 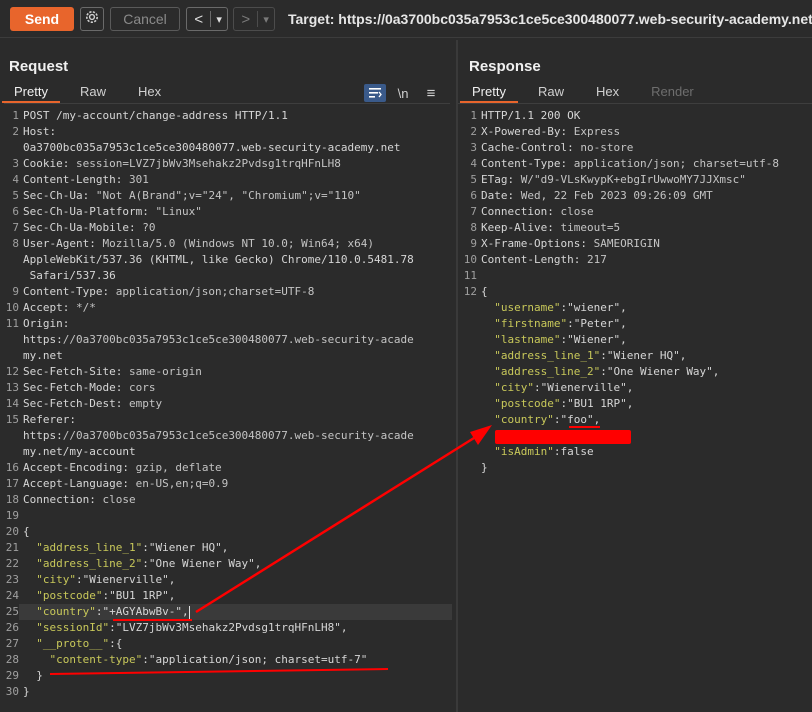 I want to click on request-line: 12 Sec-Fetch-Site: same-origin, so click(x=226, y=372).